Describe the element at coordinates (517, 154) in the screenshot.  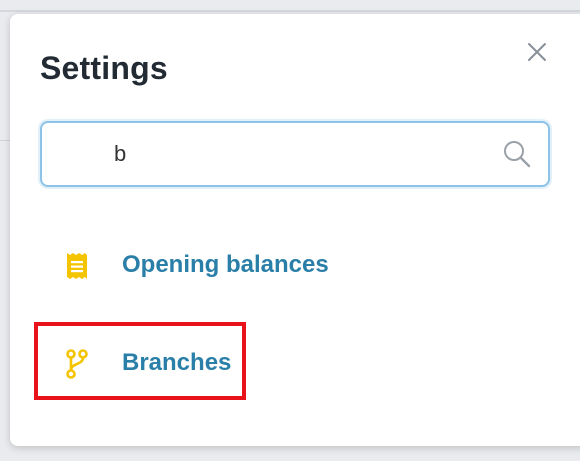
I see `search-icon` at that location.